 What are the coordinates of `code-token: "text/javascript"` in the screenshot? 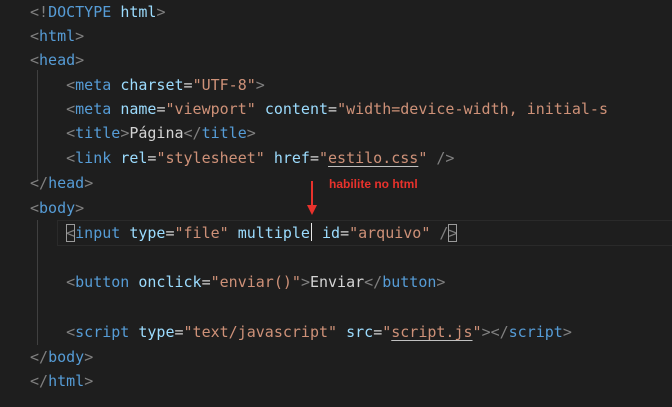 It's located at (260, 332).